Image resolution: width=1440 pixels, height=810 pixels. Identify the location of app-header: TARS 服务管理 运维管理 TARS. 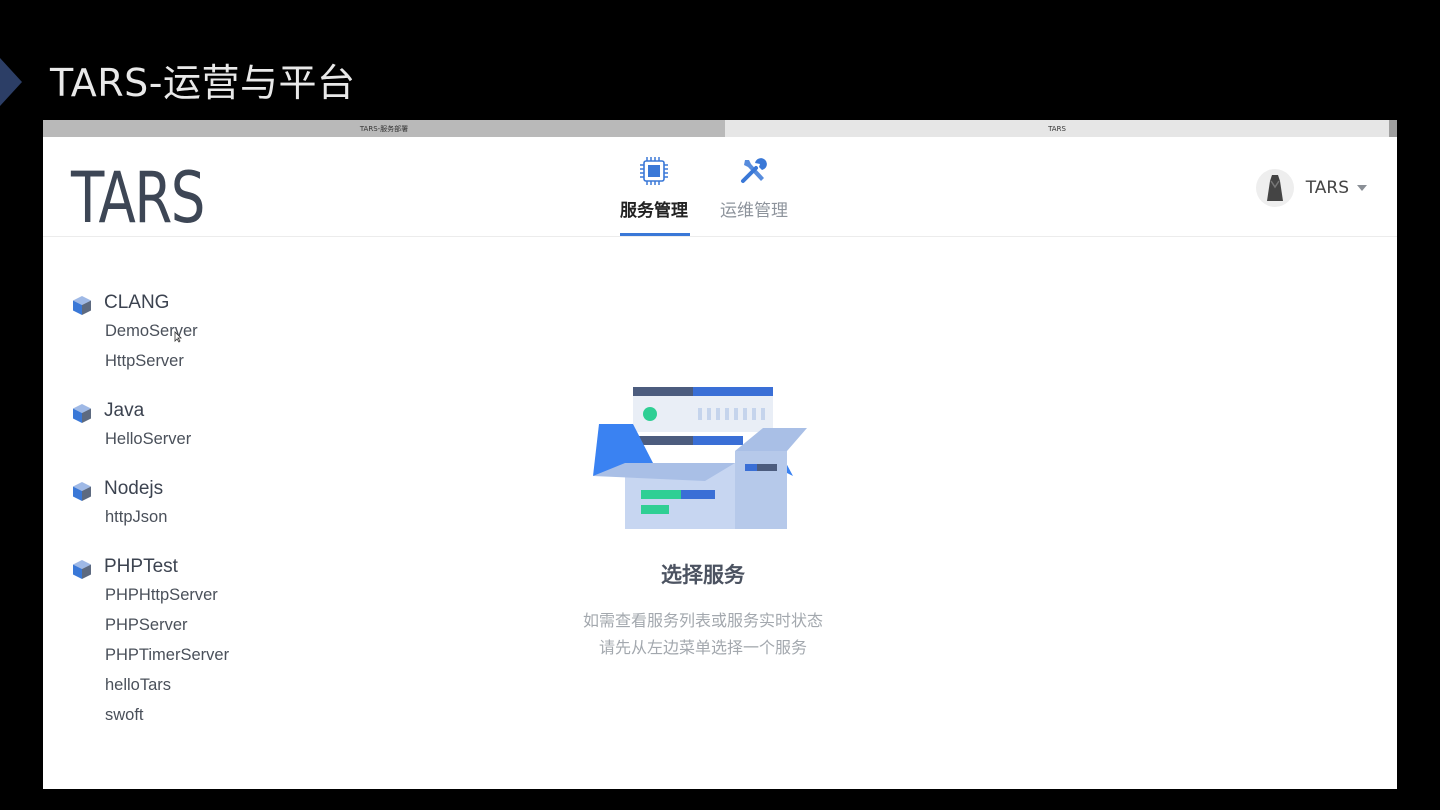
(720, 187).